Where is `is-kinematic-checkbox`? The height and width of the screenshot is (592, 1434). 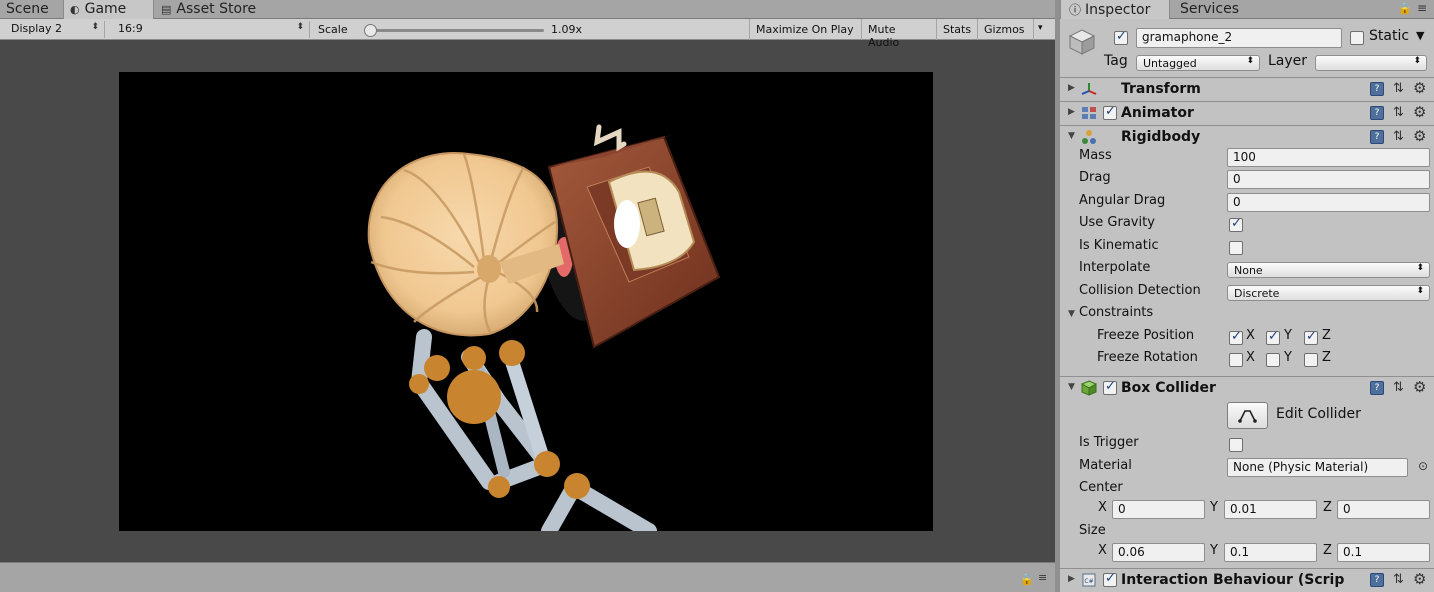 is-kinematic-checkbox is located at coordinates (1236, 248).